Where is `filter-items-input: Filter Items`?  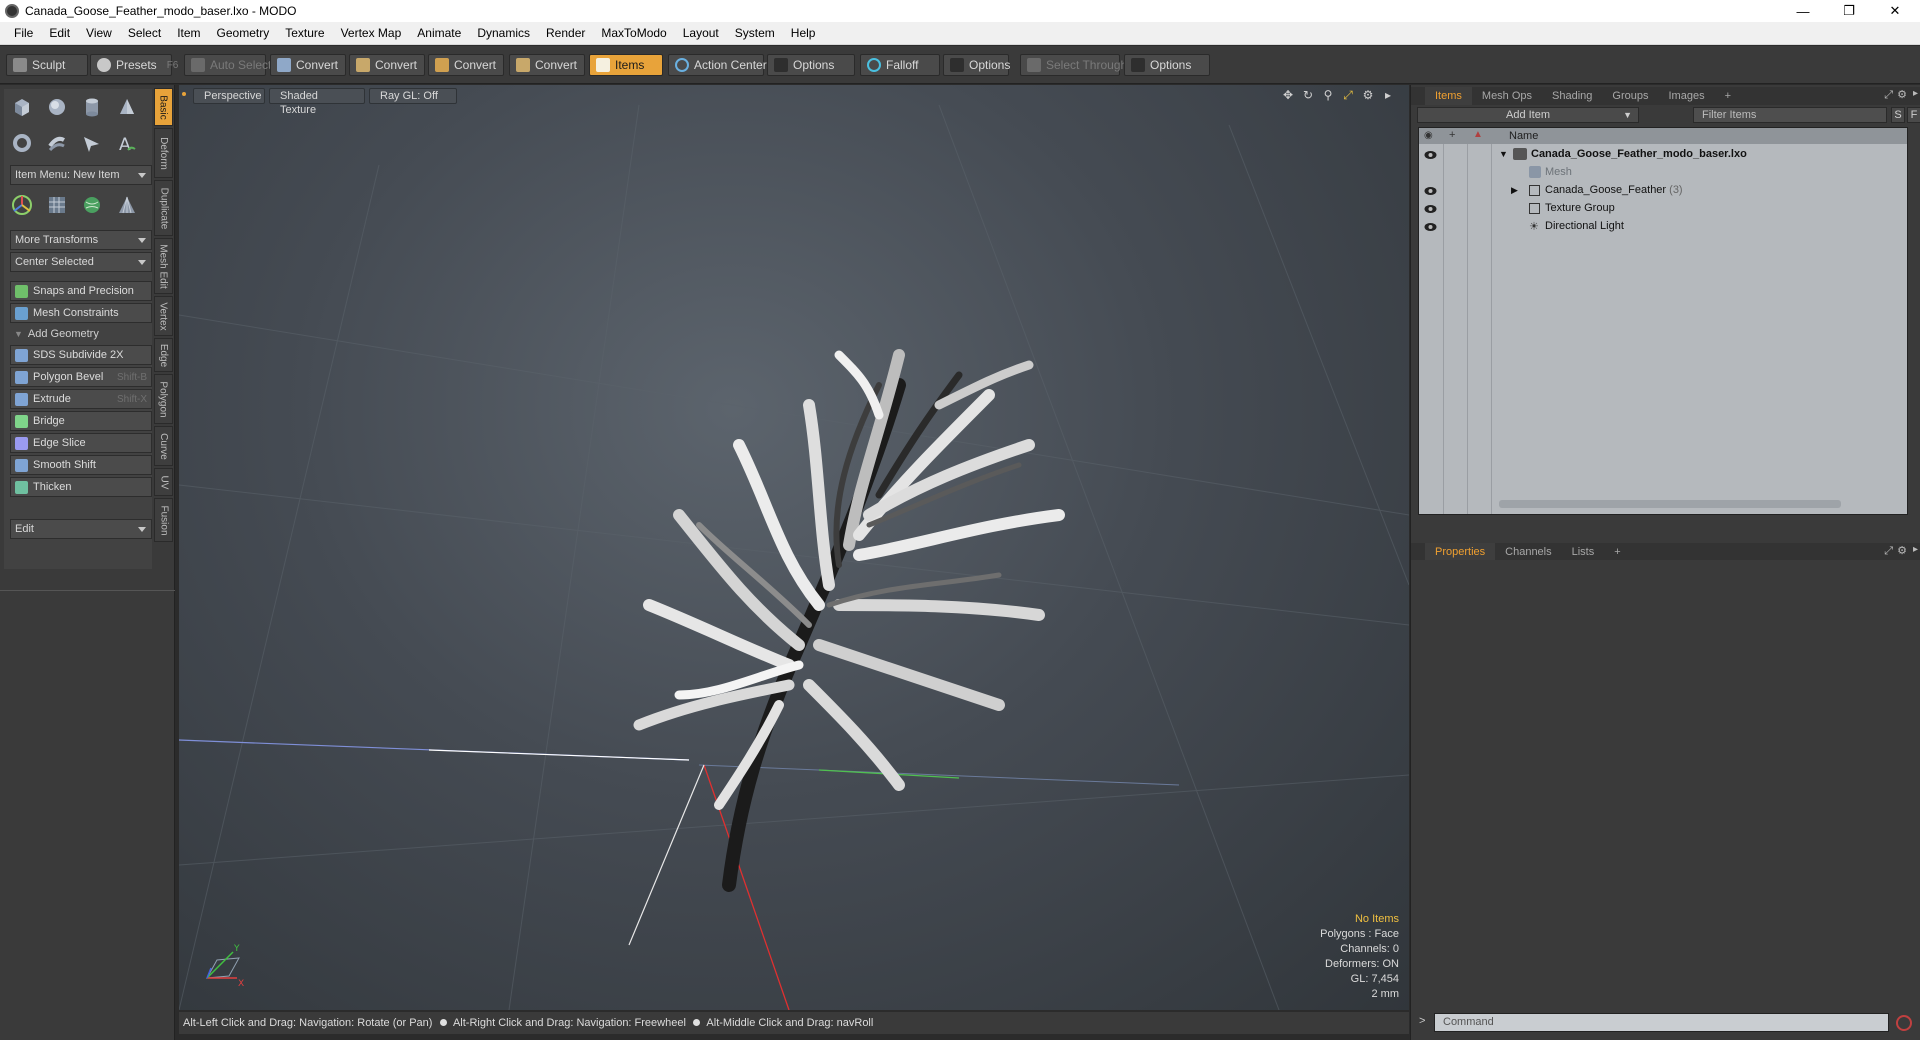 filter-items-input: Filter Items is located at coordinates (1790, 115).